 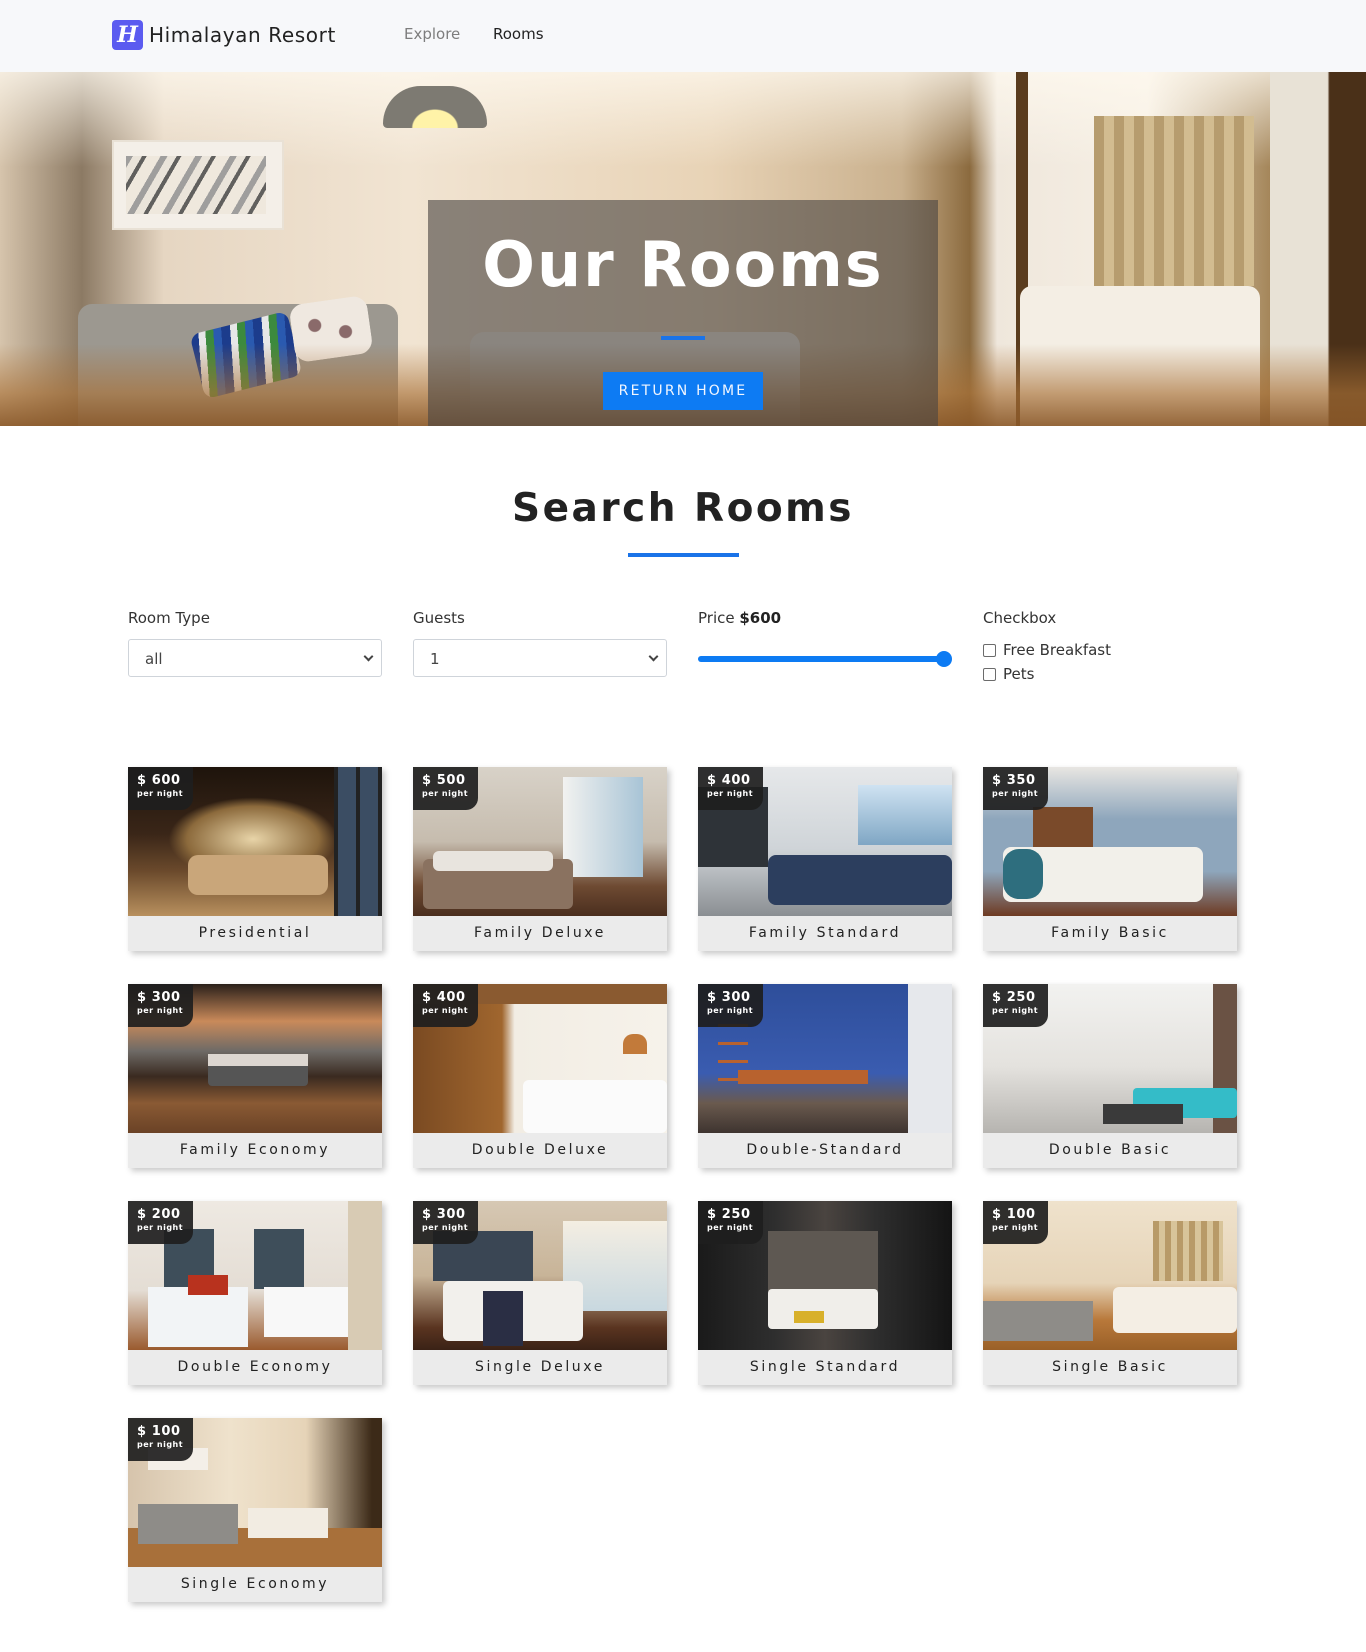 What do you see at coordinates (540, 1293) in the screenshot?
I see `room-card-single-deluxe: $ 300 per night Single Deluxe` at bounding box center [540, 1293].